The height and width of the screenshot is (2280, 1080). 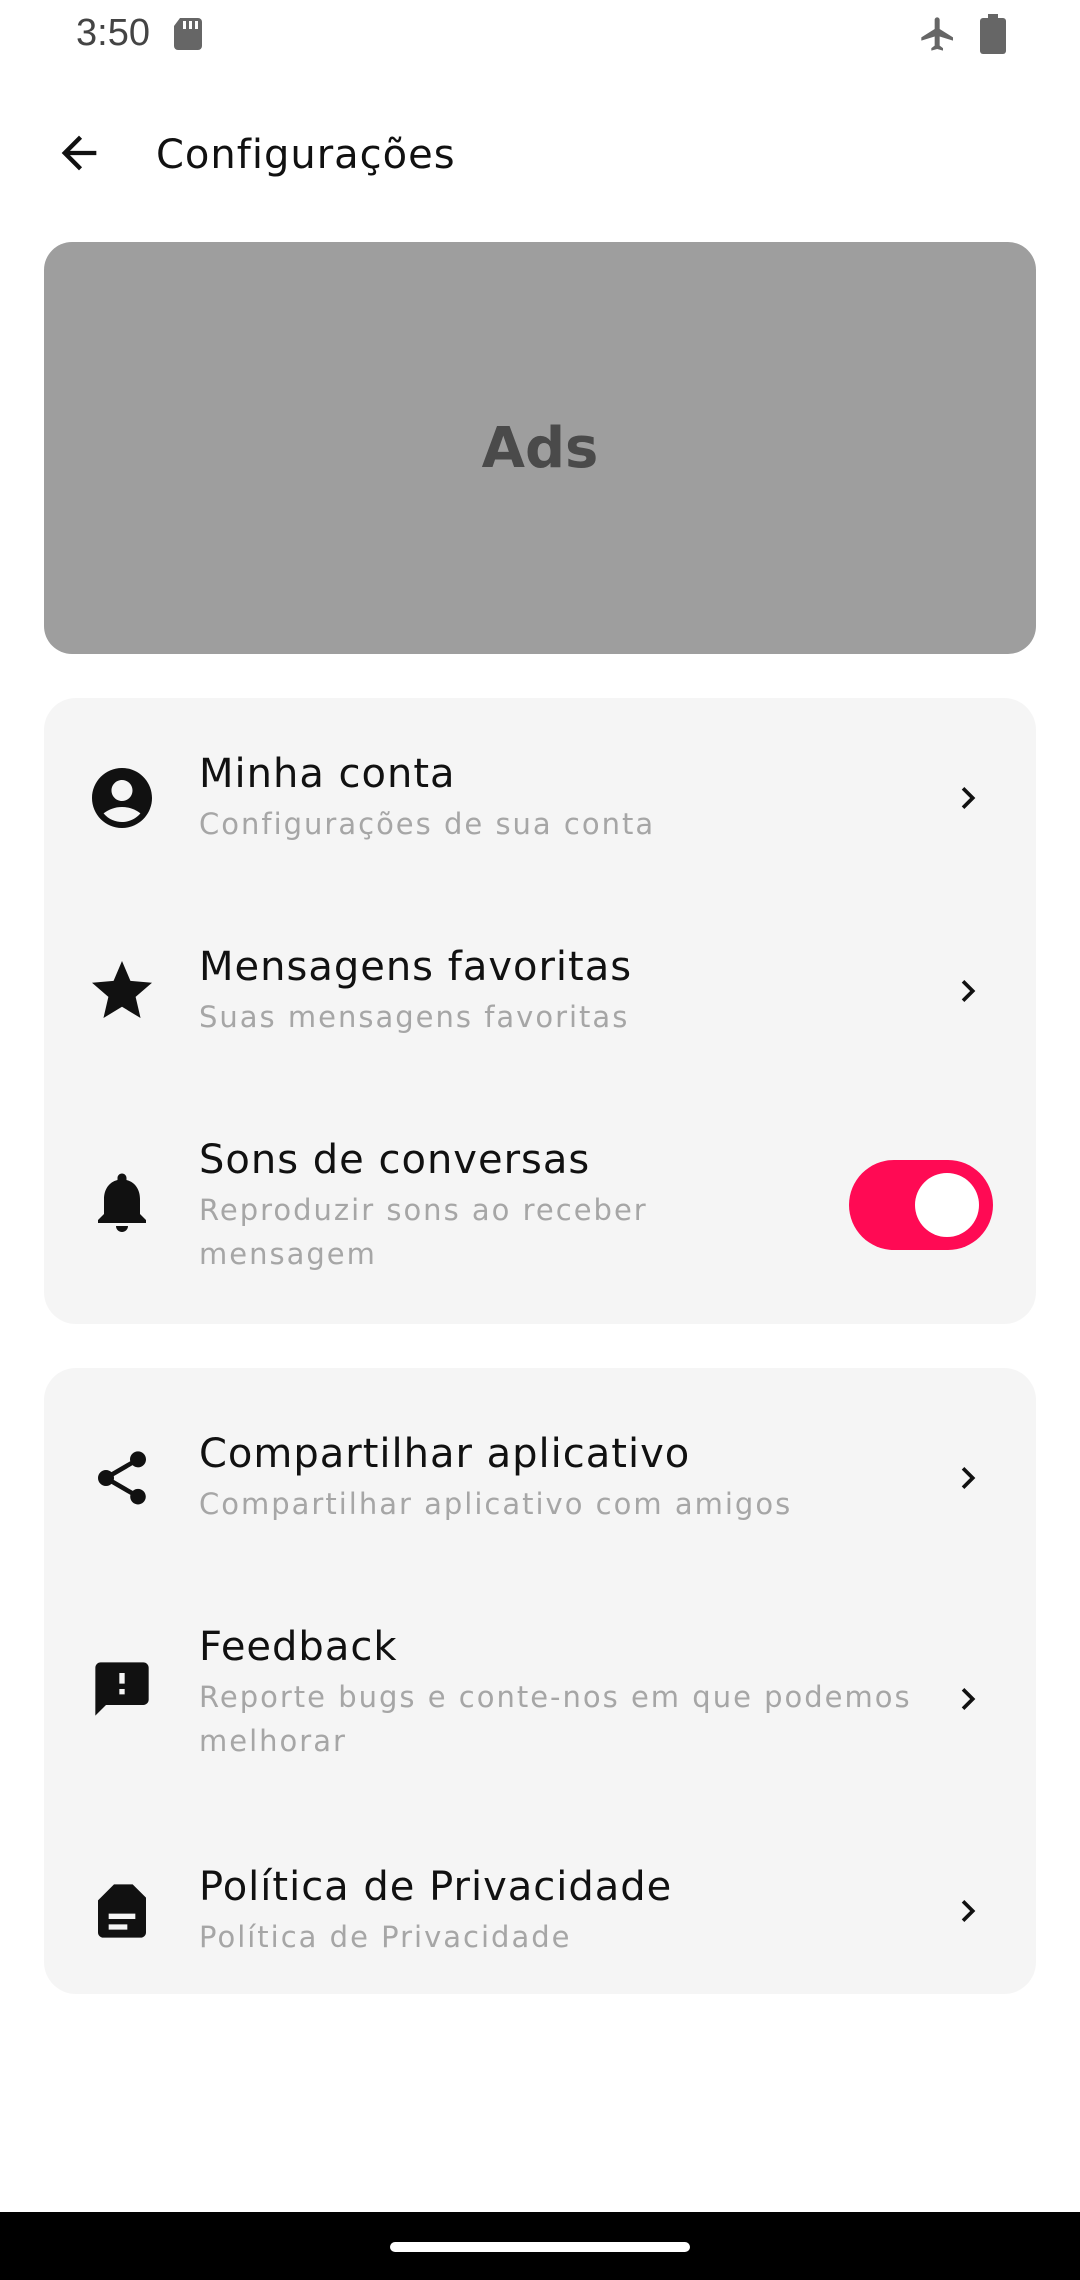 I want to click on arrow-back-icon, so click(x=79, y=155).